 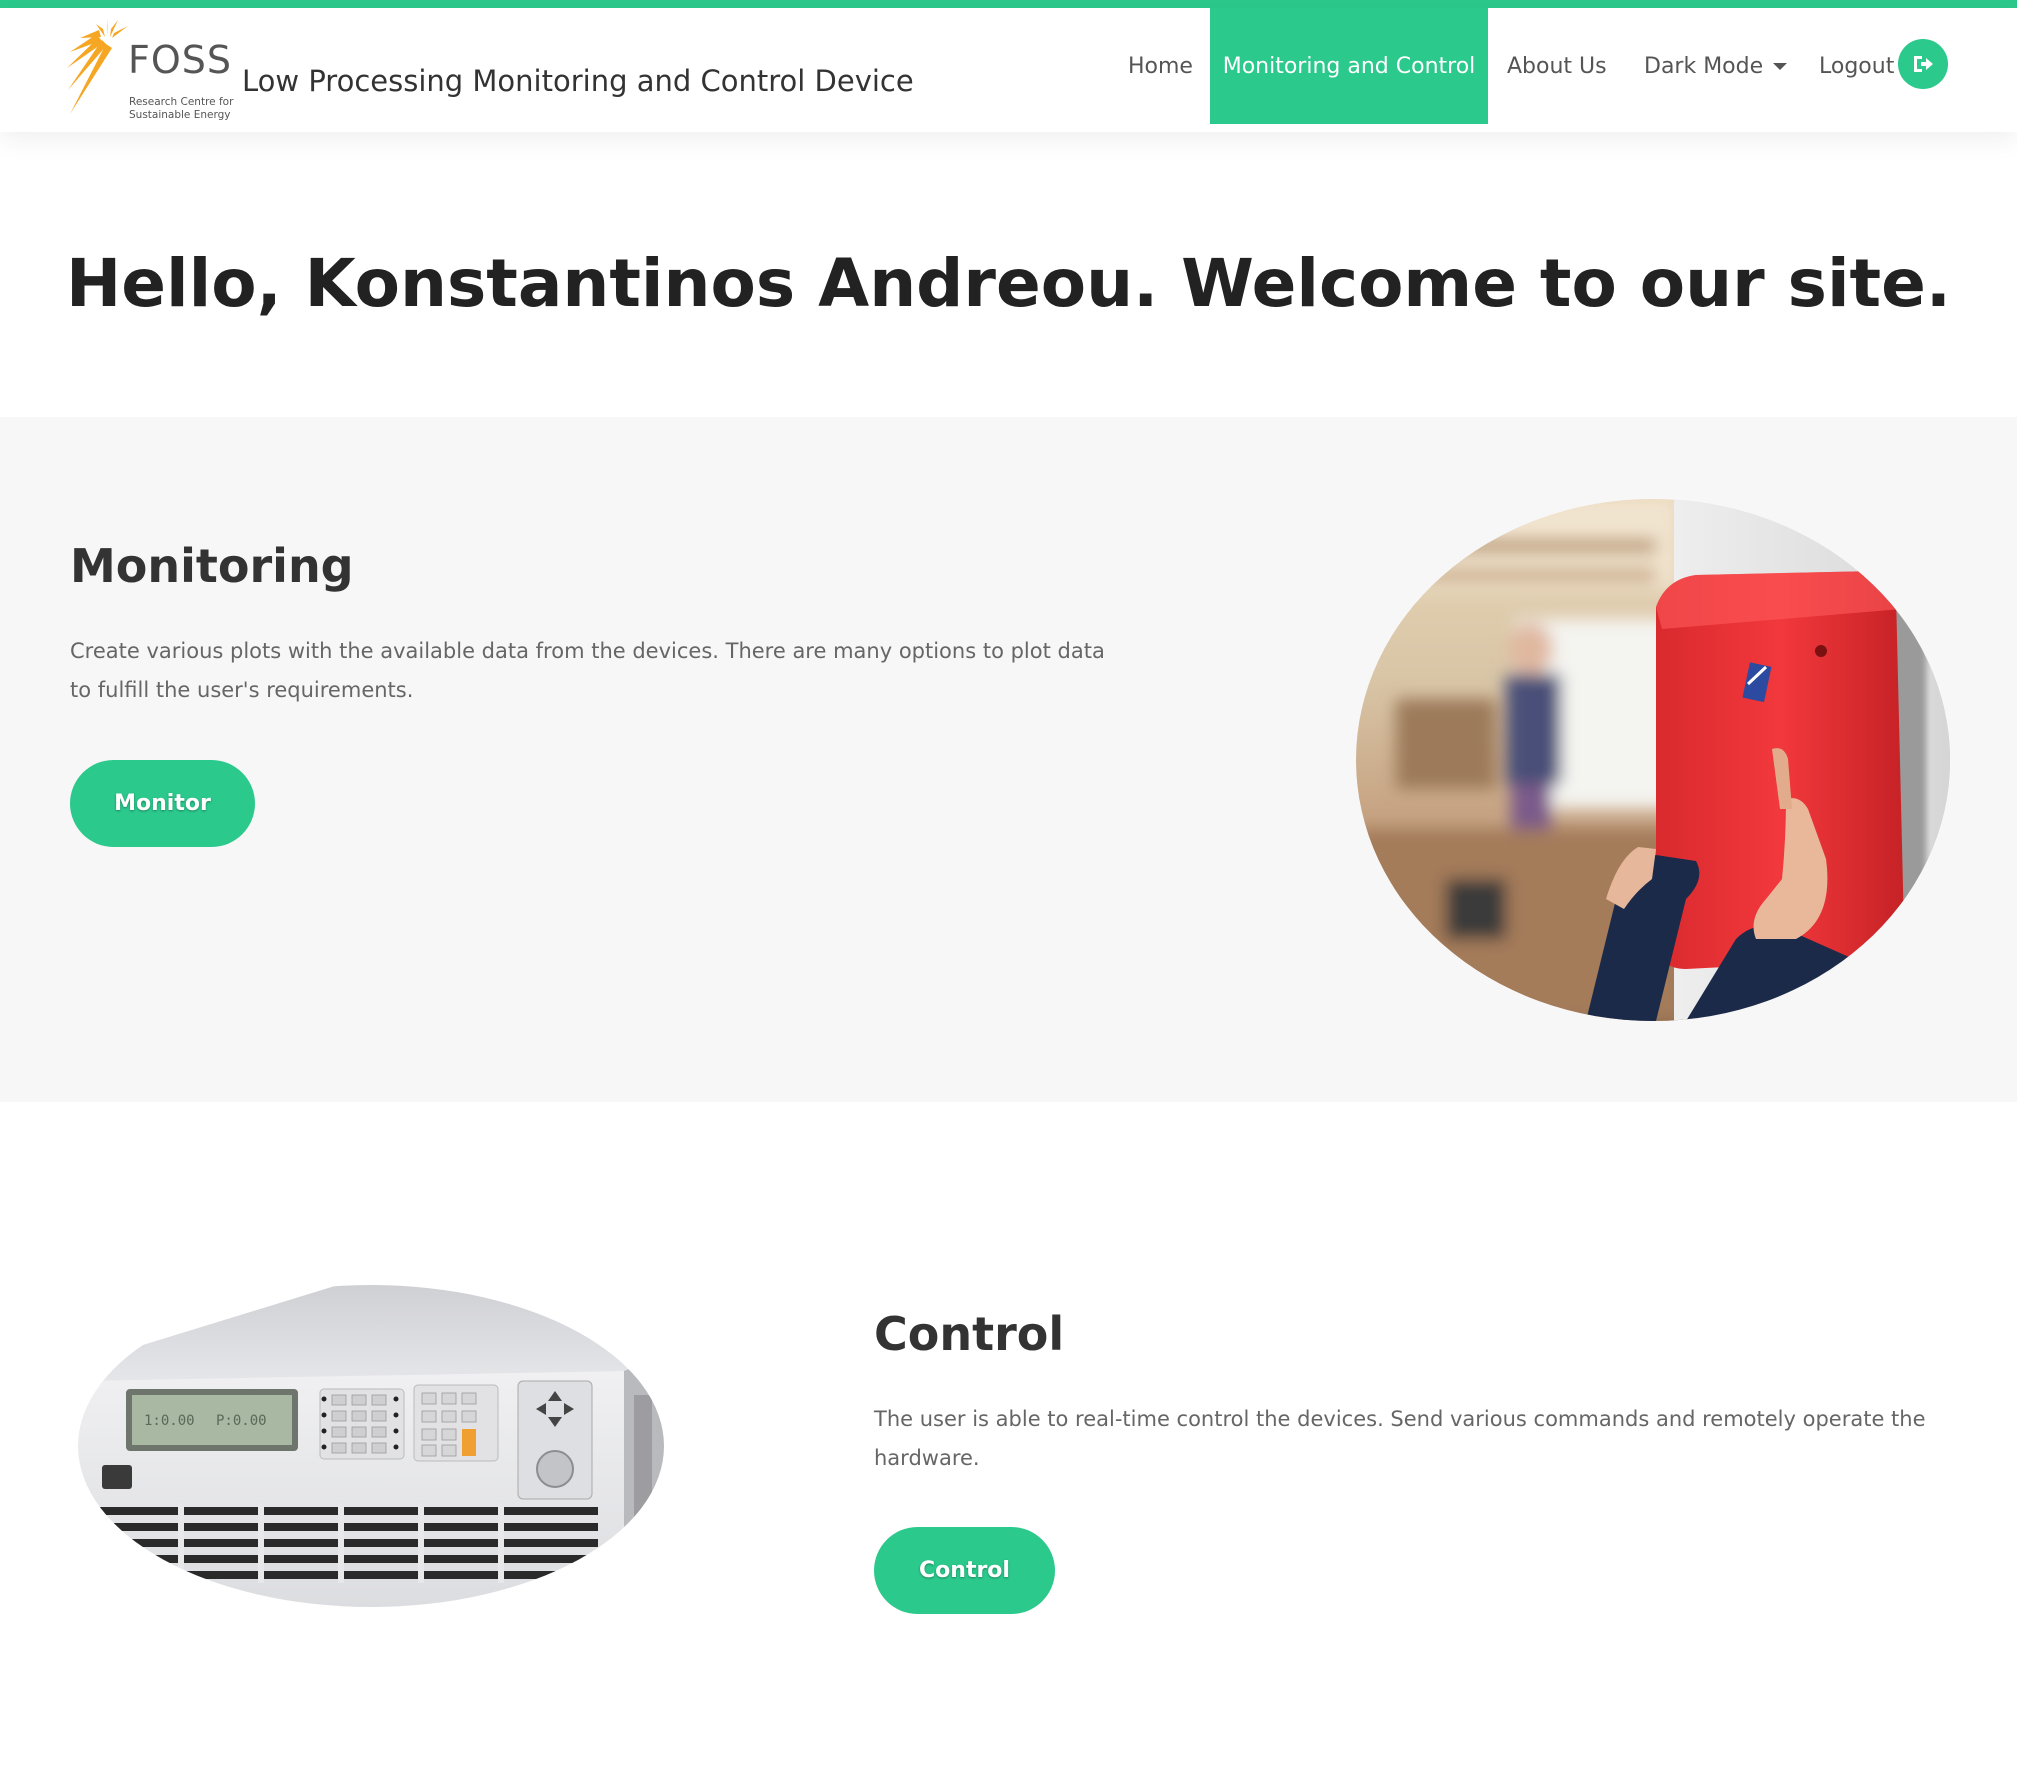 I want to click on control-button: Control, so click(x=964, y=1570).